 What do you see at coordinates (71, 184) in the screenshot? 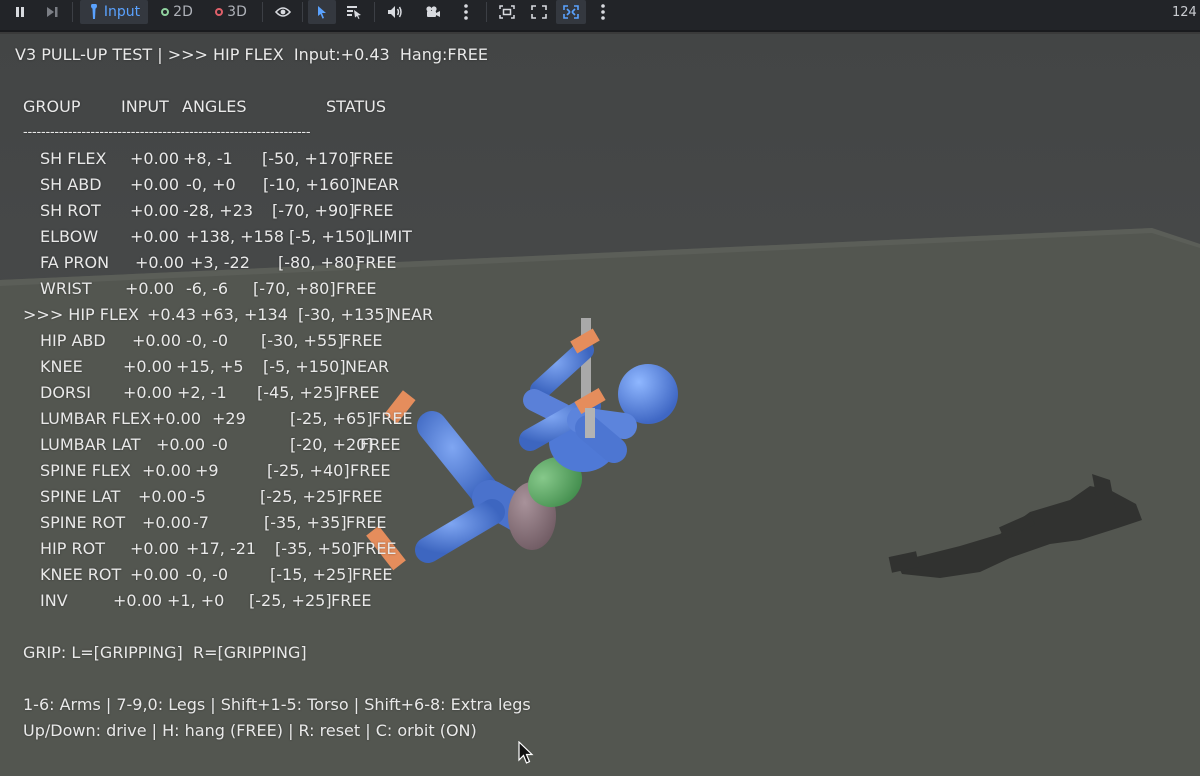
I see `joint-row-group: SH ABD` at bounding box center [71, 184].